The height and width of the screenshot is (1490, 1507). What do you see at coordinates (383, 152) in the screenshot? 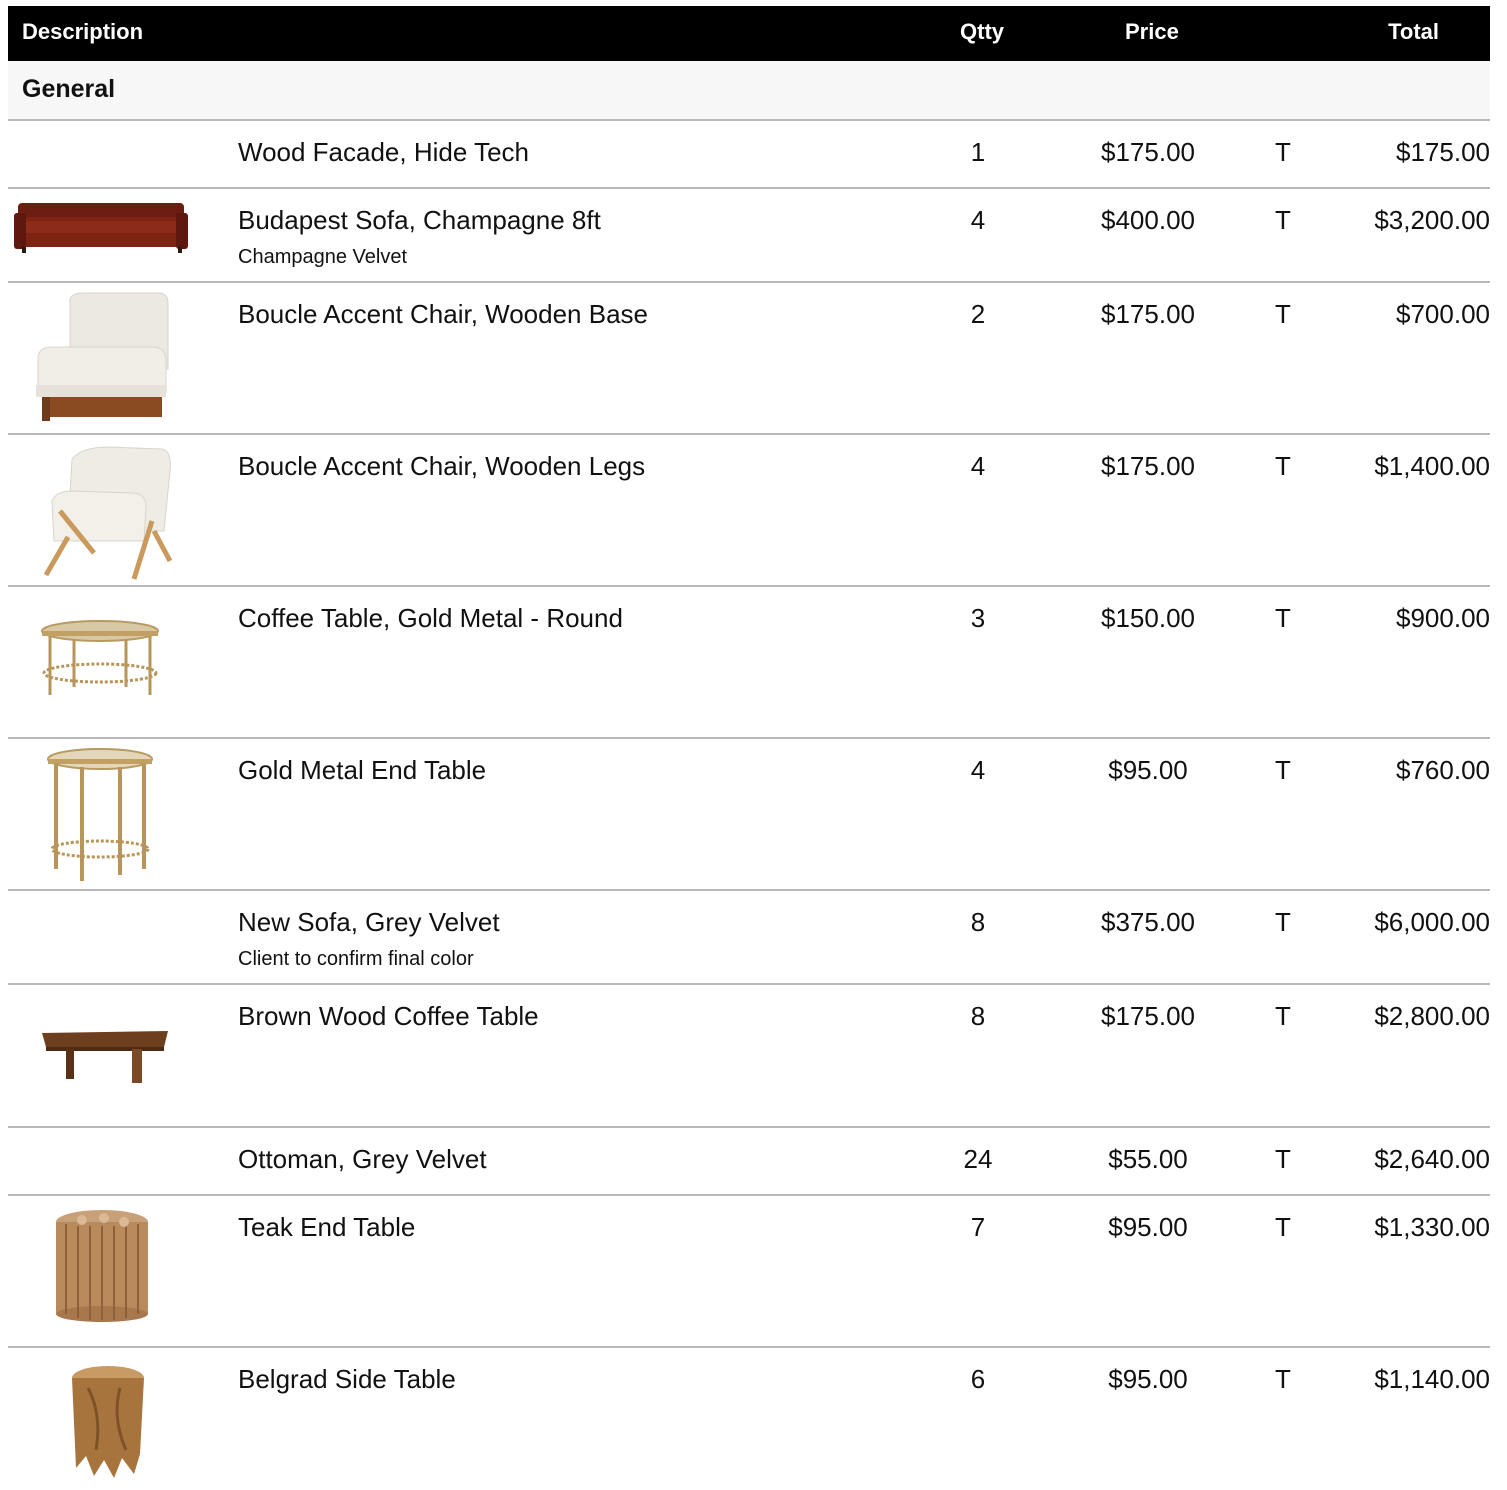
I see `item-name: Wood Facade, Hide Tech` at bounding box center [383, 152].